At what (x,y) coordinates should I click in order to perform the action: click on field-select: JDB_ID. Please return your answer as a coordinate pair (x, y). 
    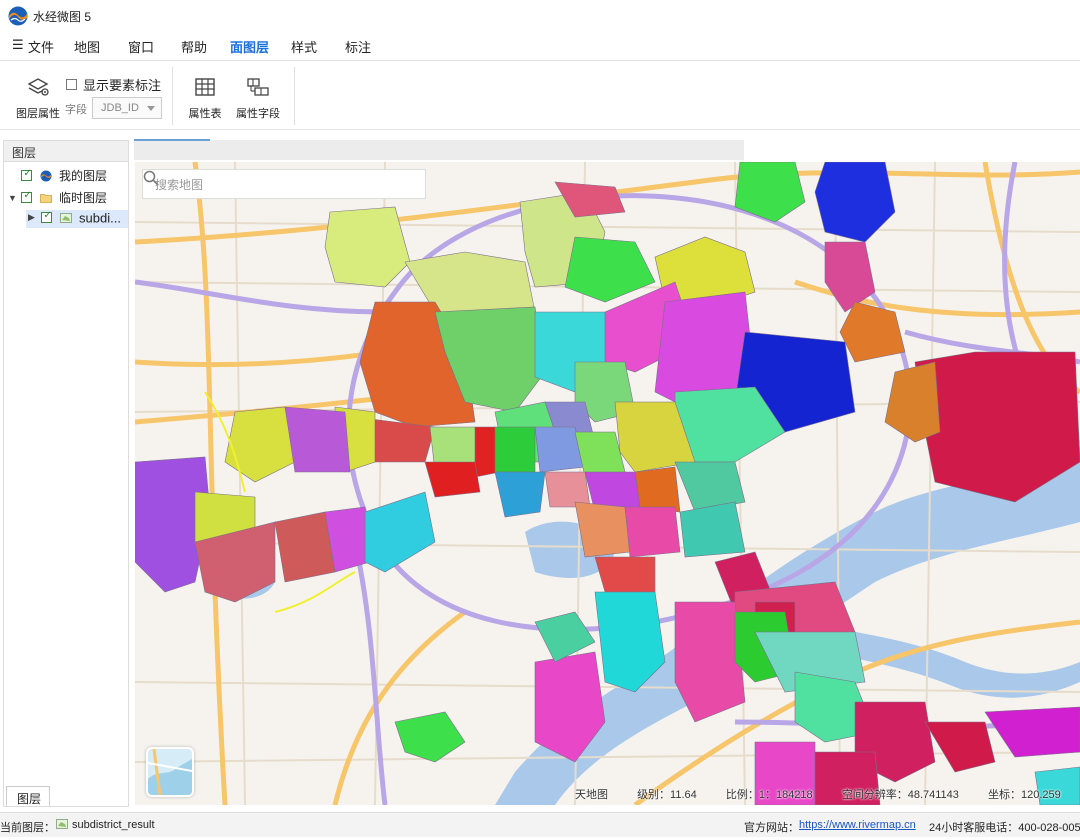
    Looking at the image, I should click on (127, 108).